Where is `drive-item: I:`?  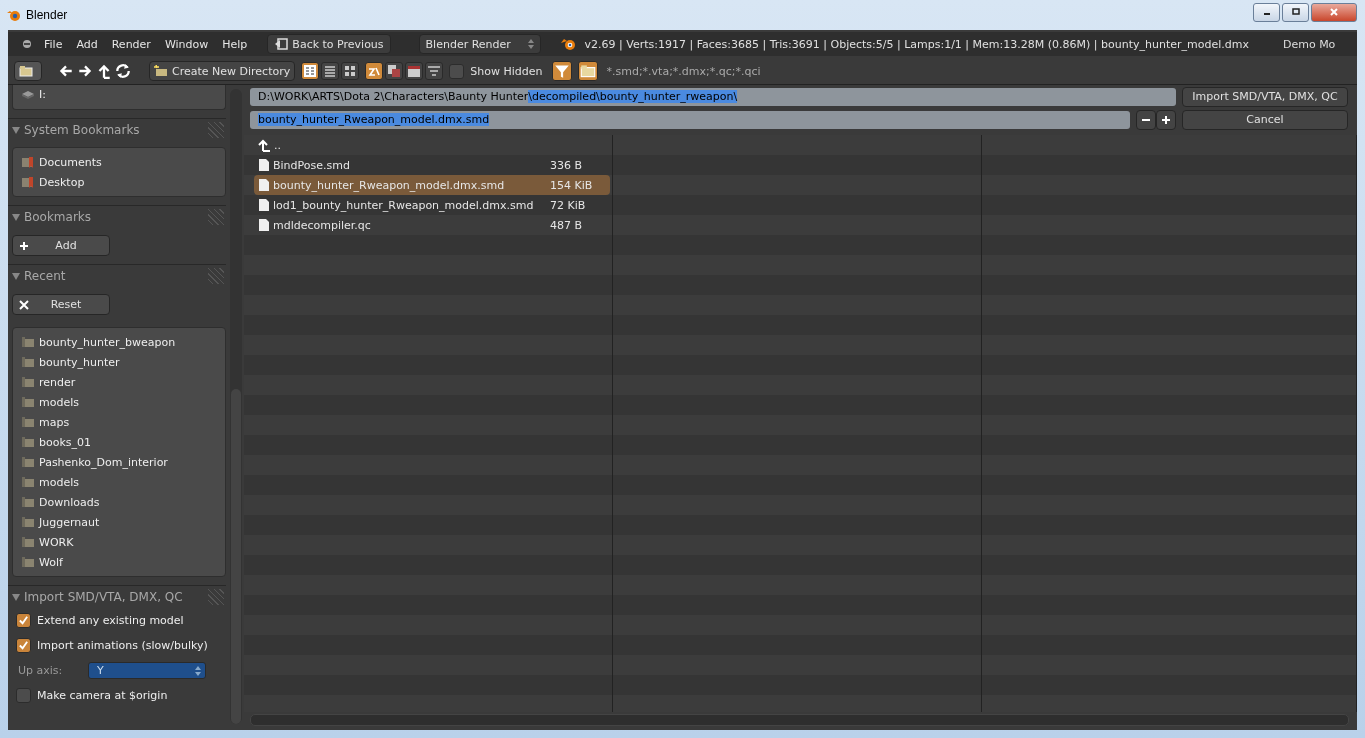 drive-item: I: is located at coordinates (42, 94).